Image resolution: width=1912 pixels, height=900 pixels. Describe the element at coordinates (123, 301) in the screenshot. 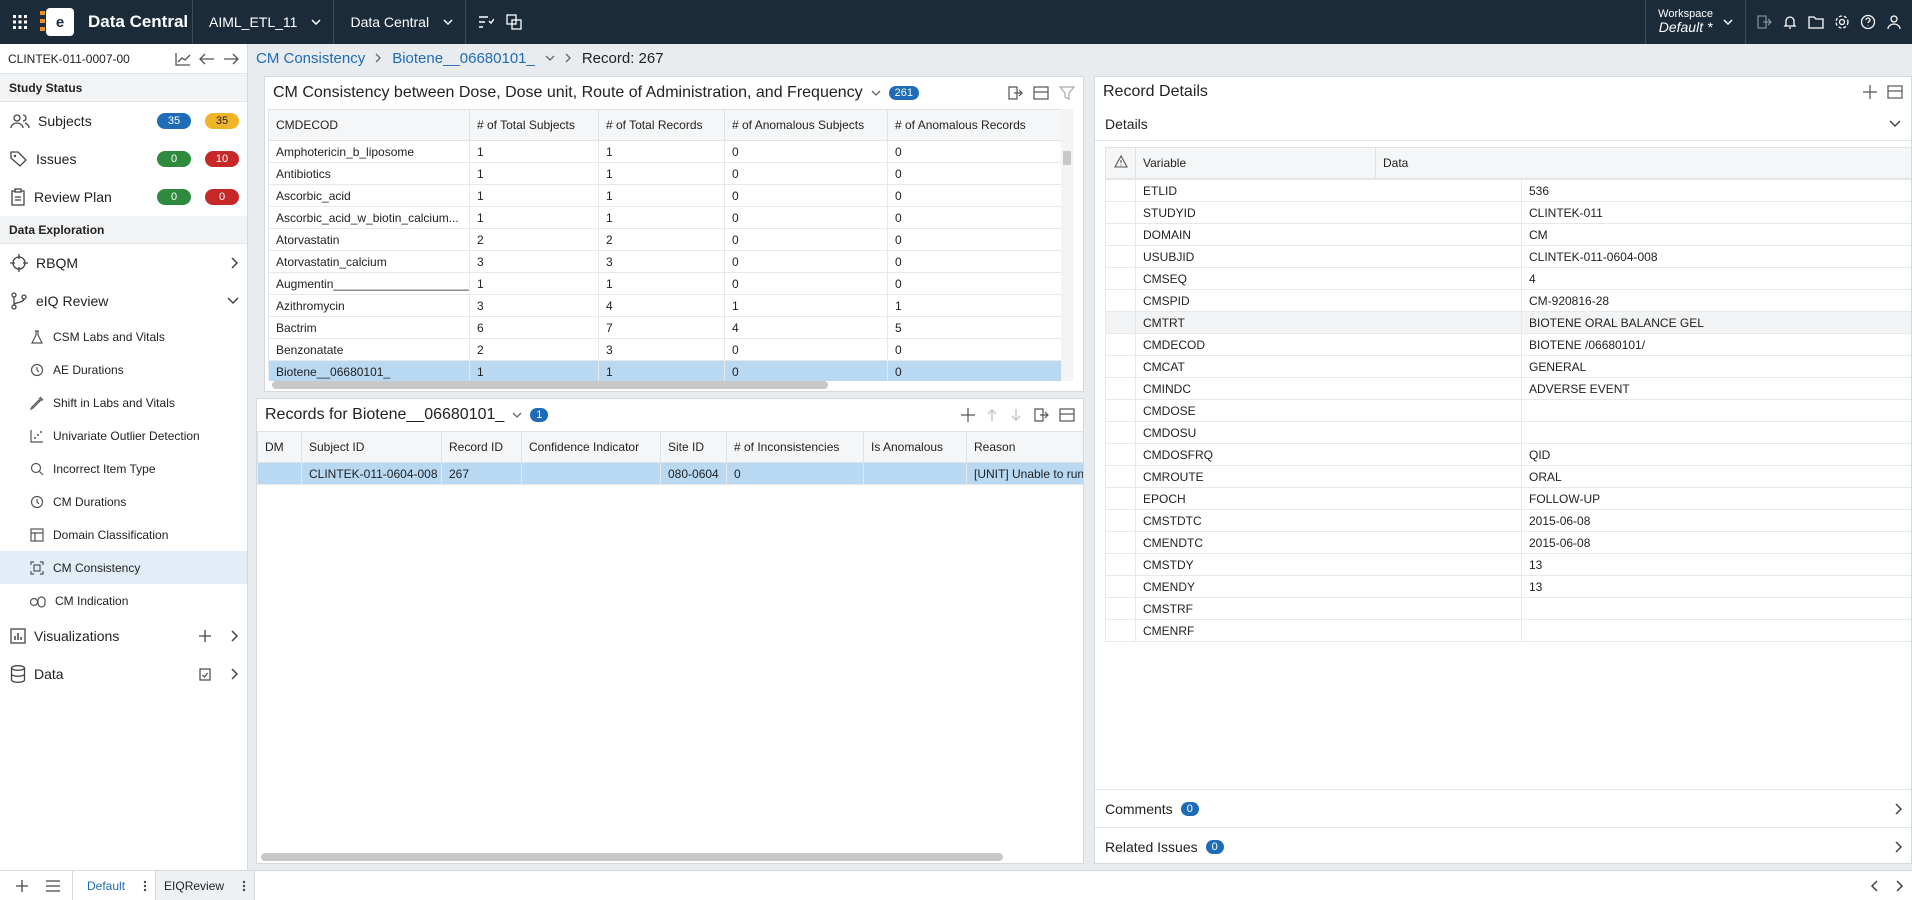

I see `sidebar-item-eiq-review: eIQ Review` at that location.